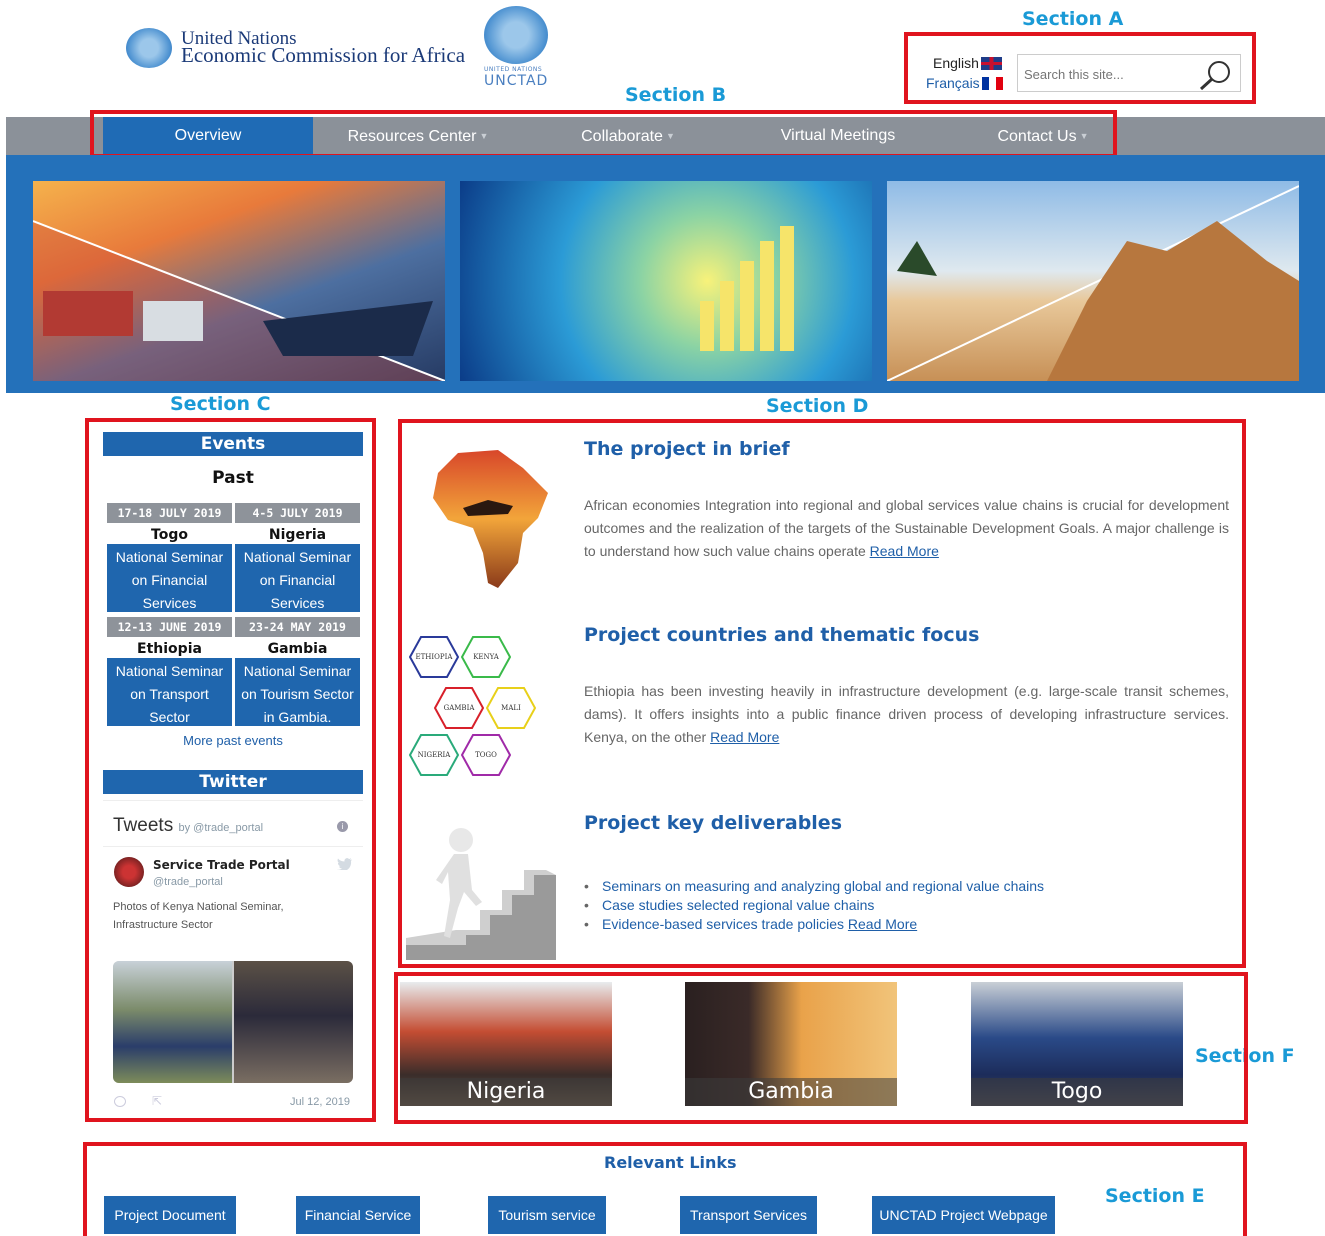 The height and width of the screenshot is (1236, 1325). What do you see at coordinates (233, 782) in the screenshot?
I see `twitter-header: Twitter` at bounding box center [233, 782].